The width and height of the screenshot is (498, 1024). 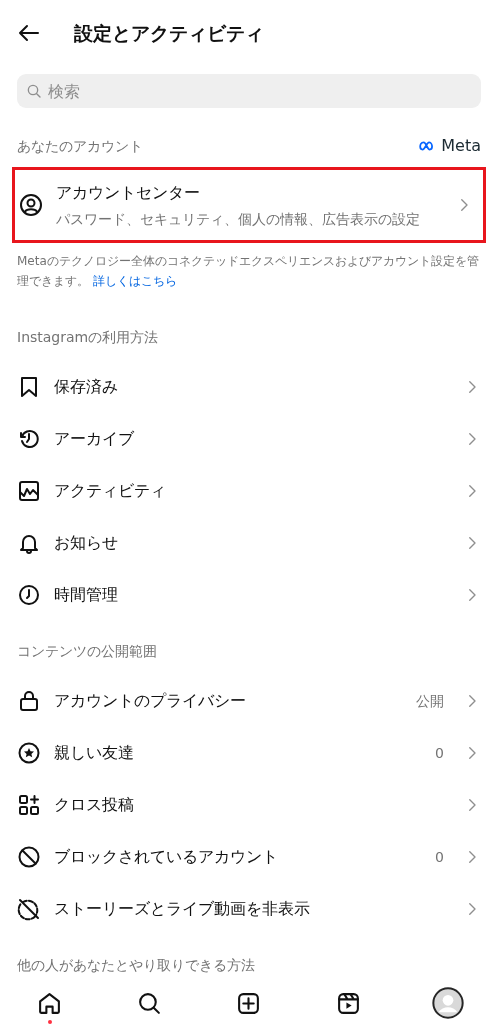 What do you see at coordinates (249, 543) in the screenshot?
I see `settings-item: お知らせ` at bounding box center [249, 543].